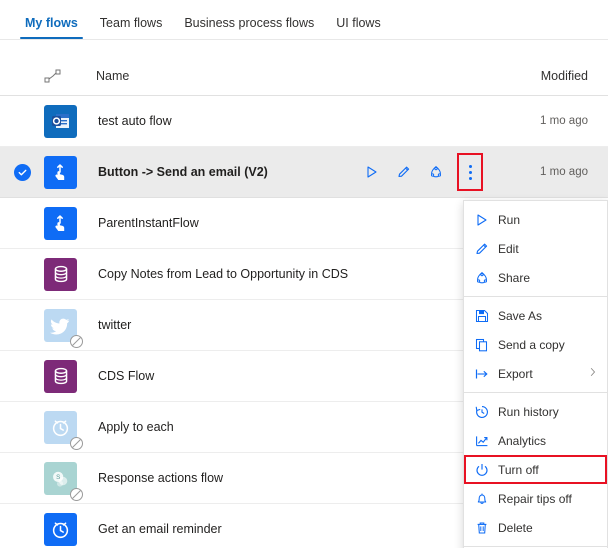 The height and width of the screenshot is (548, 608). What do you see at coordinates (63, 328) in the screenshot?
I see `twitter-icon` at bounding box center [63, 328].